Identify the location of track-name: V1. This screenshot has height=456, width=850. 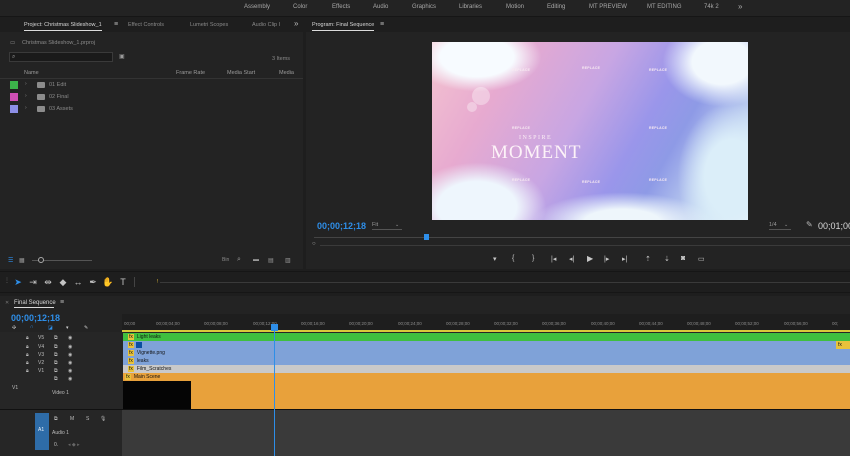
(41, 371).